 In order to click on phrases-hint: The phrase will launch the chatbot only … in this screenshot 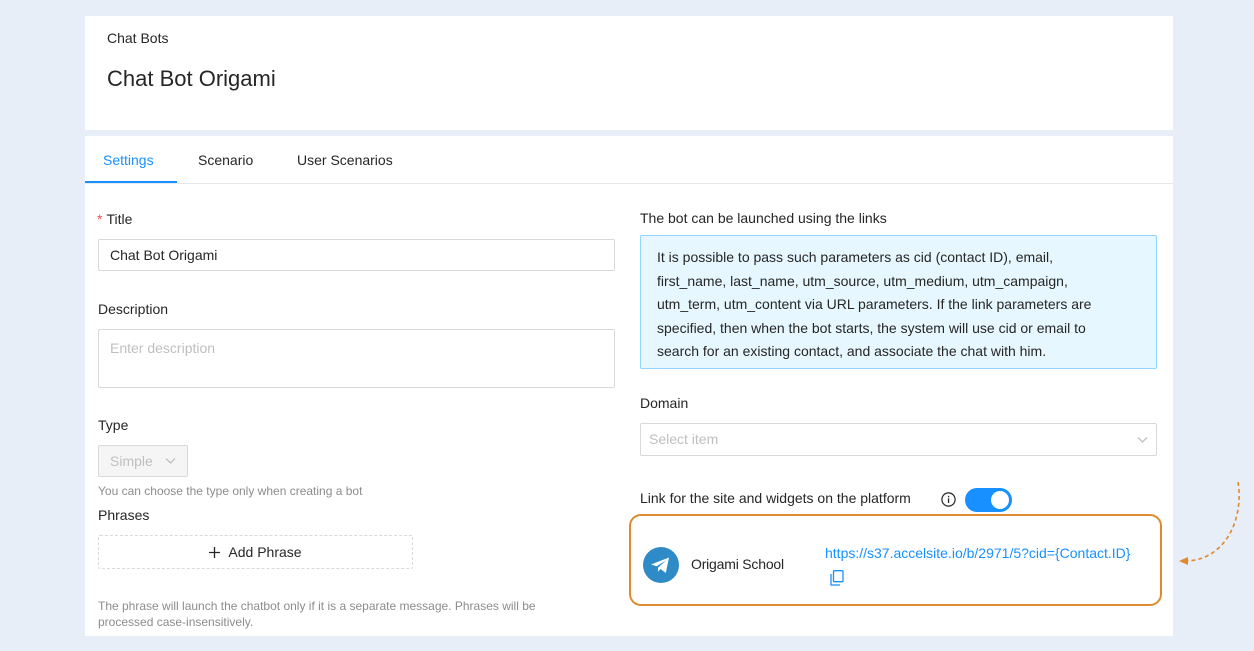, I will do `click(358, 614)`.